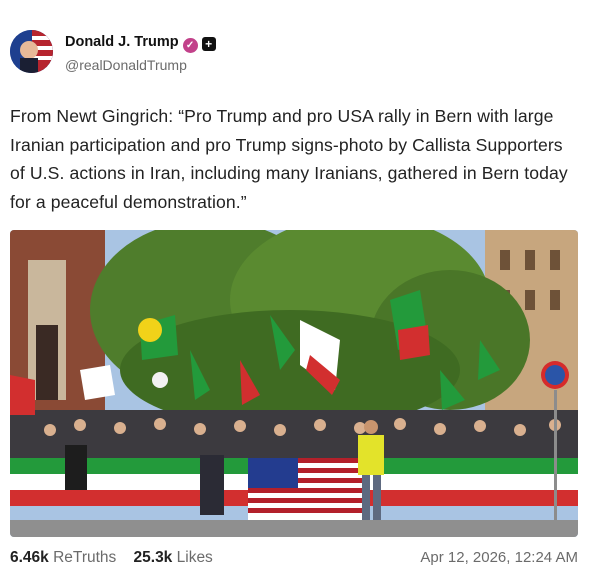  What do you see at coordinates (63, 557) in the screenshot?
I see `retruths-count: 6.46k ReTruths` at bounding box center [63, 557].